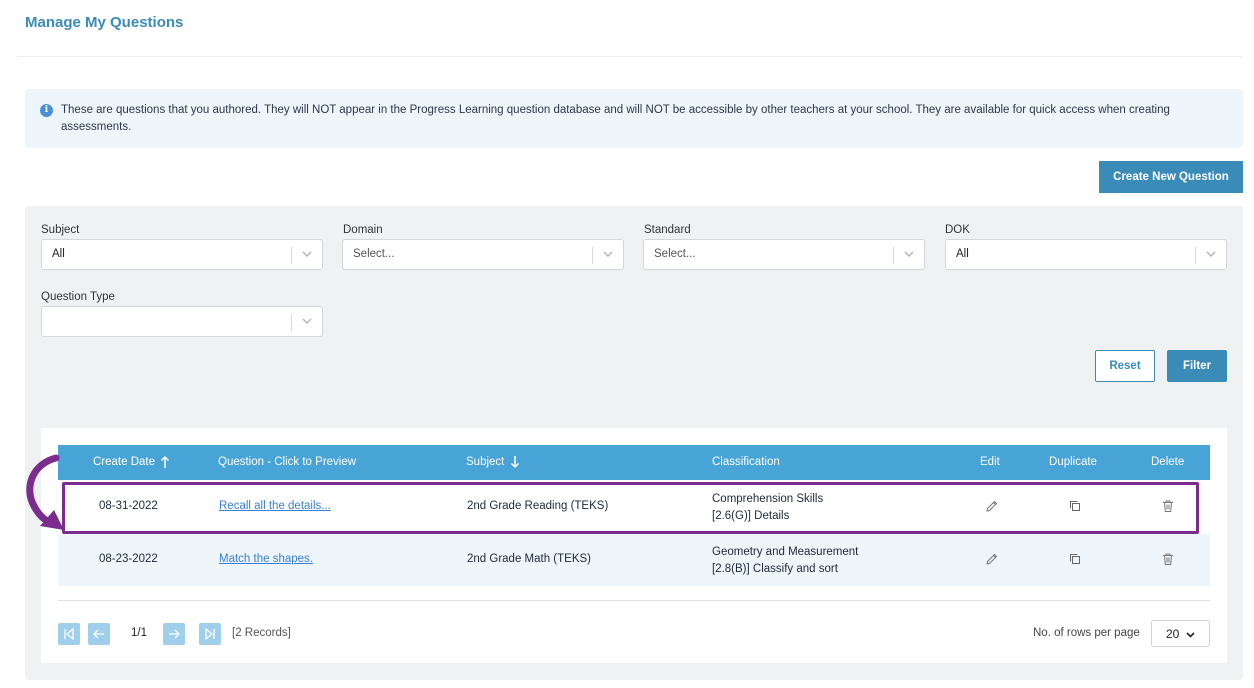 This screenshot has width=1254, height=688. I want to click on first-page-button, so click(69, 634).